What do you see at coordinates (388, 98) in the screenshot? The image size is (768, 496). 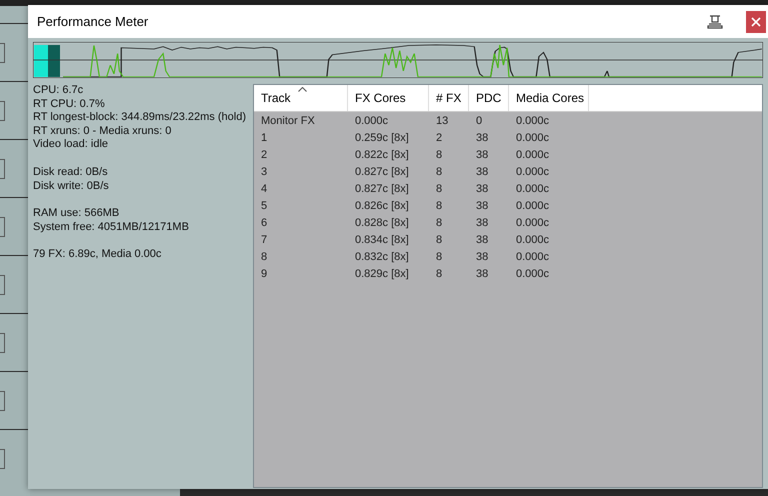 I see `column-header: FX Cores` at bounding box center [388, 98].